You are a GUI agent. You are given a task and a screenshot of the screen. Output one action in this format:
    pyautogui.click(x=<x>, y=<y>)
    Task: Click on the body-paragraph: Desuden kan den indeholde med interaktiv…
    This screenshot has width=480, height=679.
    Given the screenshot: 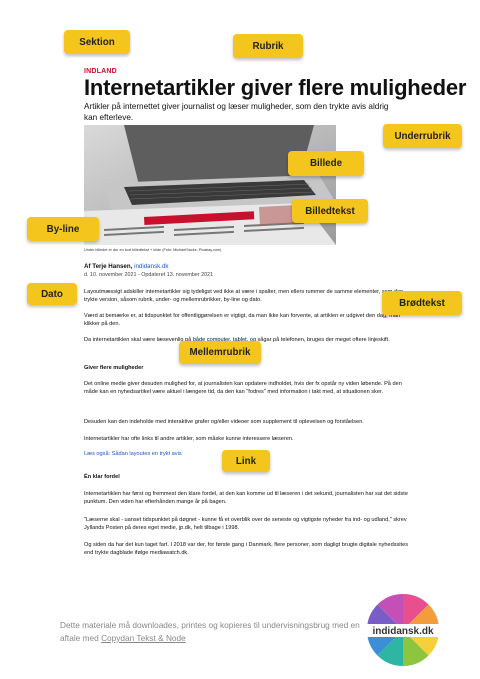 What is the action you would take?
    pyautogui.click(x=224, y=422)
    